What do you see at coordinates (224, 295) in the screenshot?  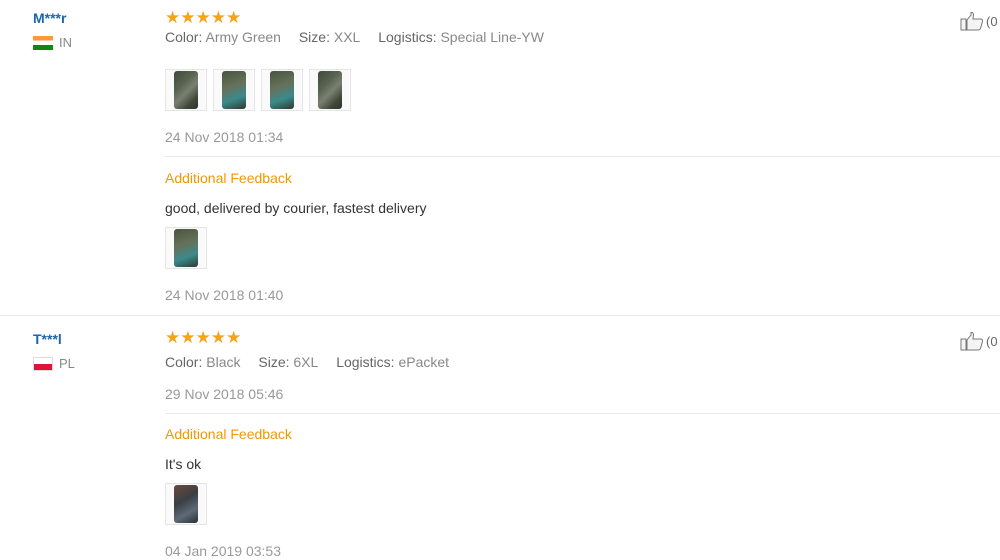 I see `additional-feedback-date: 24 Nov 2018 01:40` at bounding box center [224, 295].